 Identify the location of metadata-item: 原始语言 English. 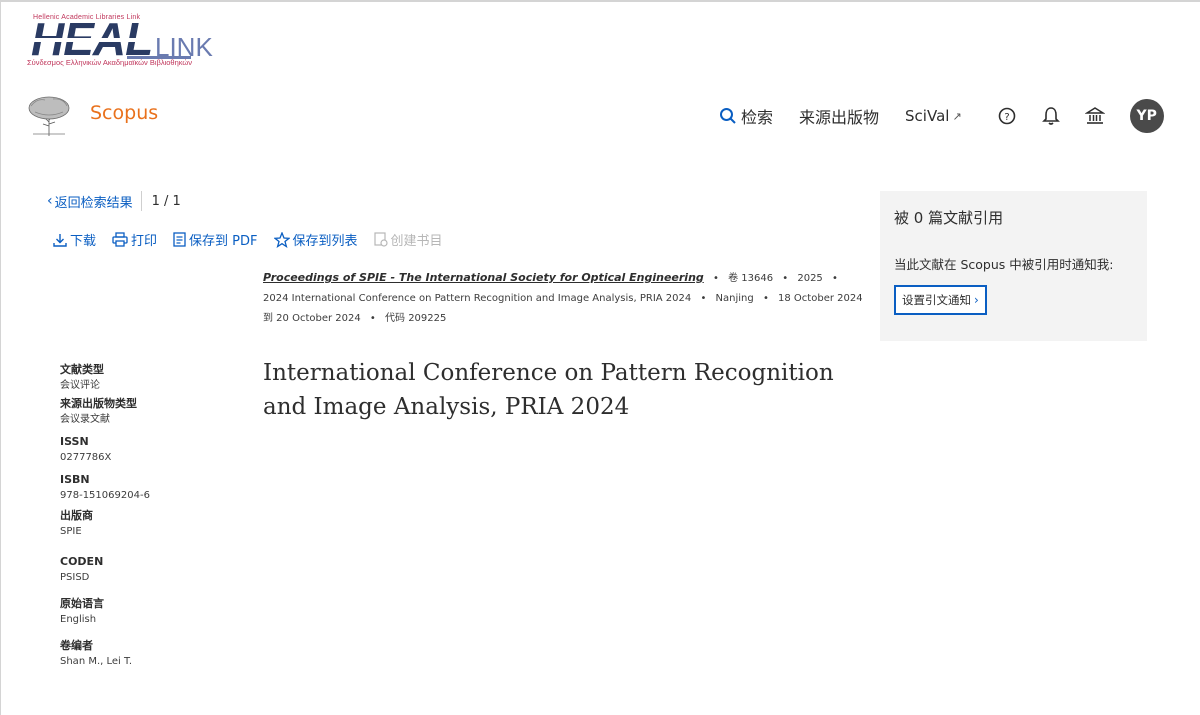
(150, 612).